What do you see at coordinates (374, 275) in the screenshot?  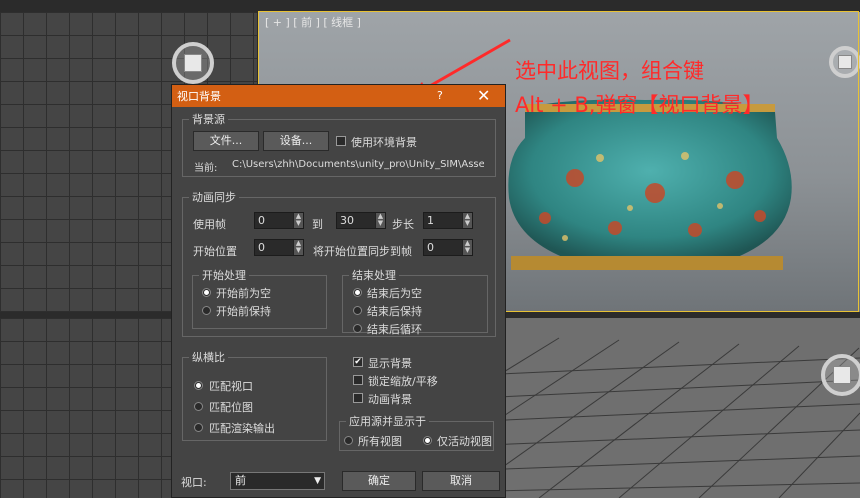 I see `end-proc-legend: 结束处理` at bounding box center [374, 275].